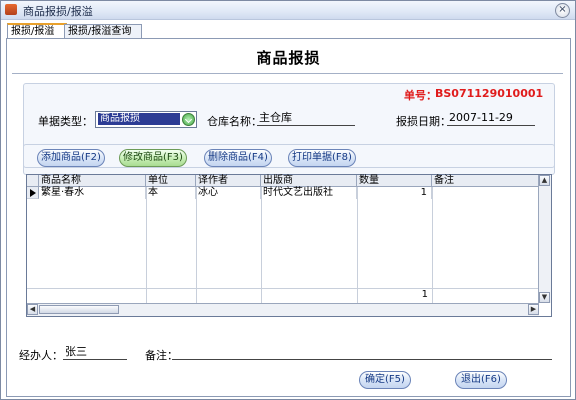 This screenshot has width=576, height=400. I want to click on remark-field, so click(362, 352).